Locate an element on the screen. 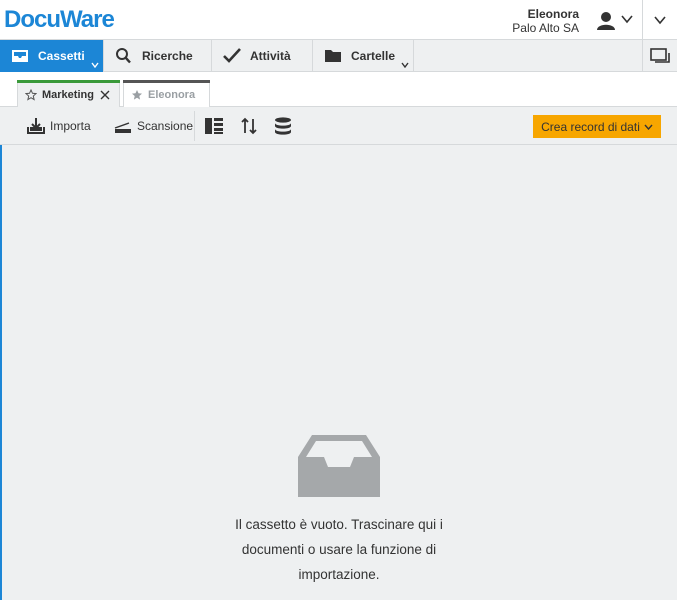 The height and width of the screenshot is (600, 677). window-toggle-button is located at coordinates (659, 56).